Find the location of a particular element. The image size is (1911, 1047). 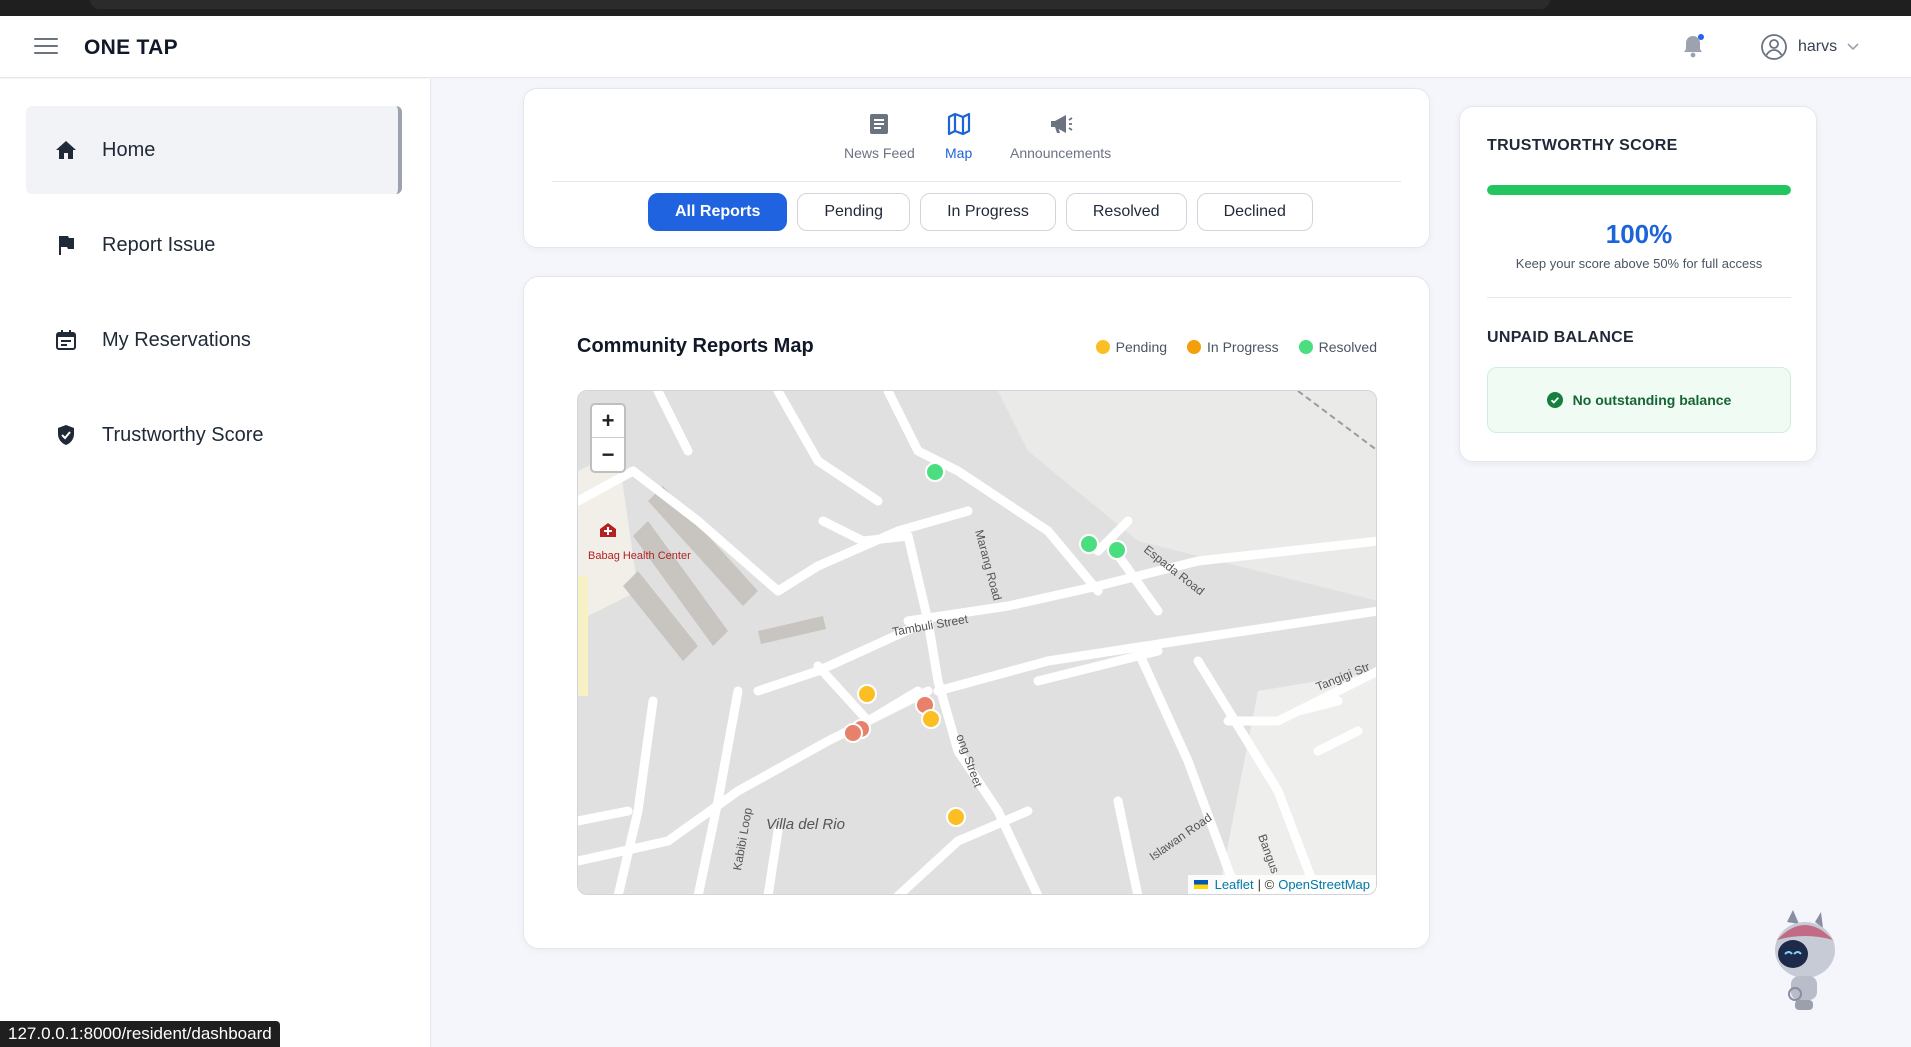

legend-pending: Pending is located at coordinates (1131, 347).